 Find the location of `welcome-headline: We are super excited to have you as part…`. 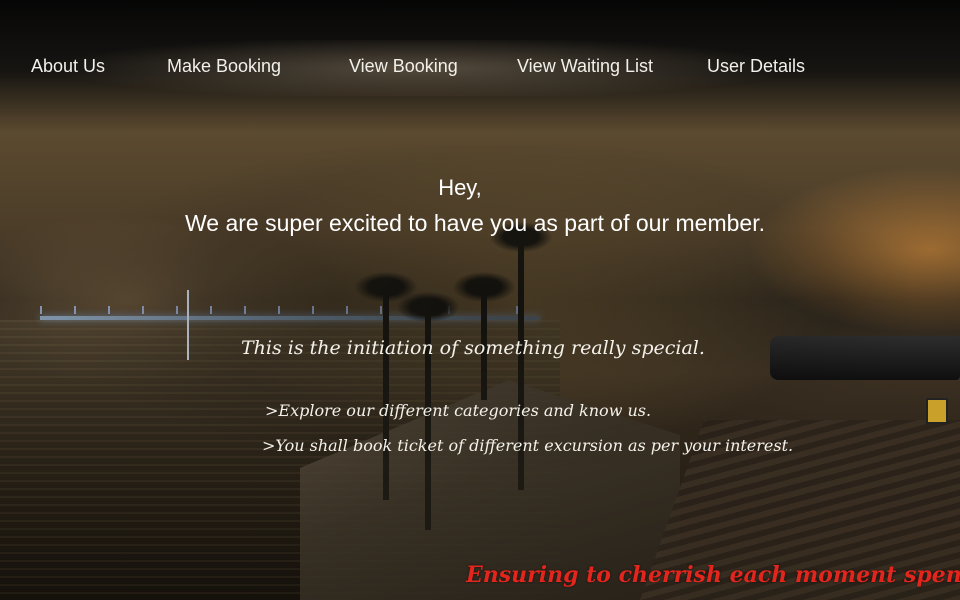

welcome-headline: We are super excited to have you as part… is located at coordinates (475, 223).